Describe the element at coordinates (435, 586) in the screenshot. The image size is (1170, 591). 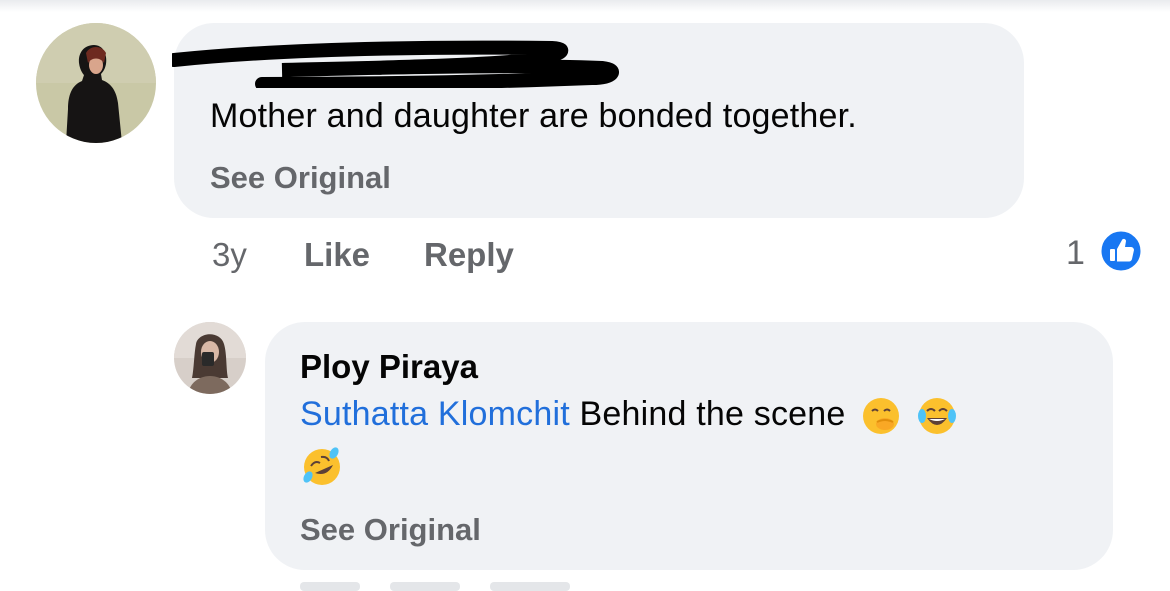
I see `next-content-edge` at that location.